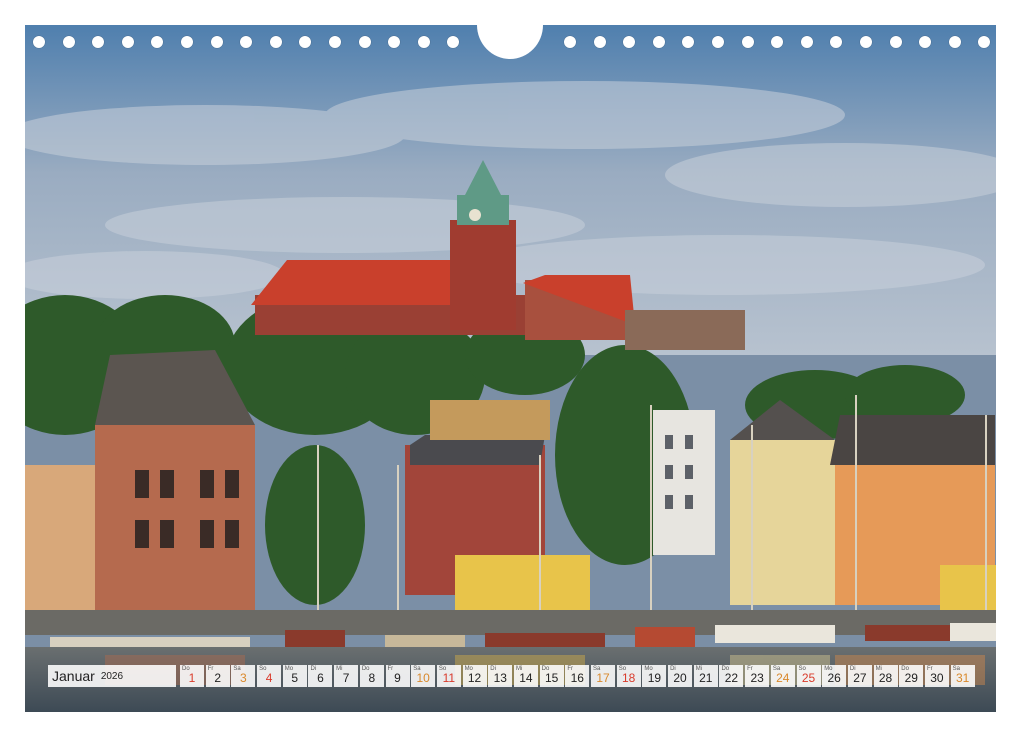 The image size is (1020, 735). I want to click on day-number: 1, so click(192, 678).